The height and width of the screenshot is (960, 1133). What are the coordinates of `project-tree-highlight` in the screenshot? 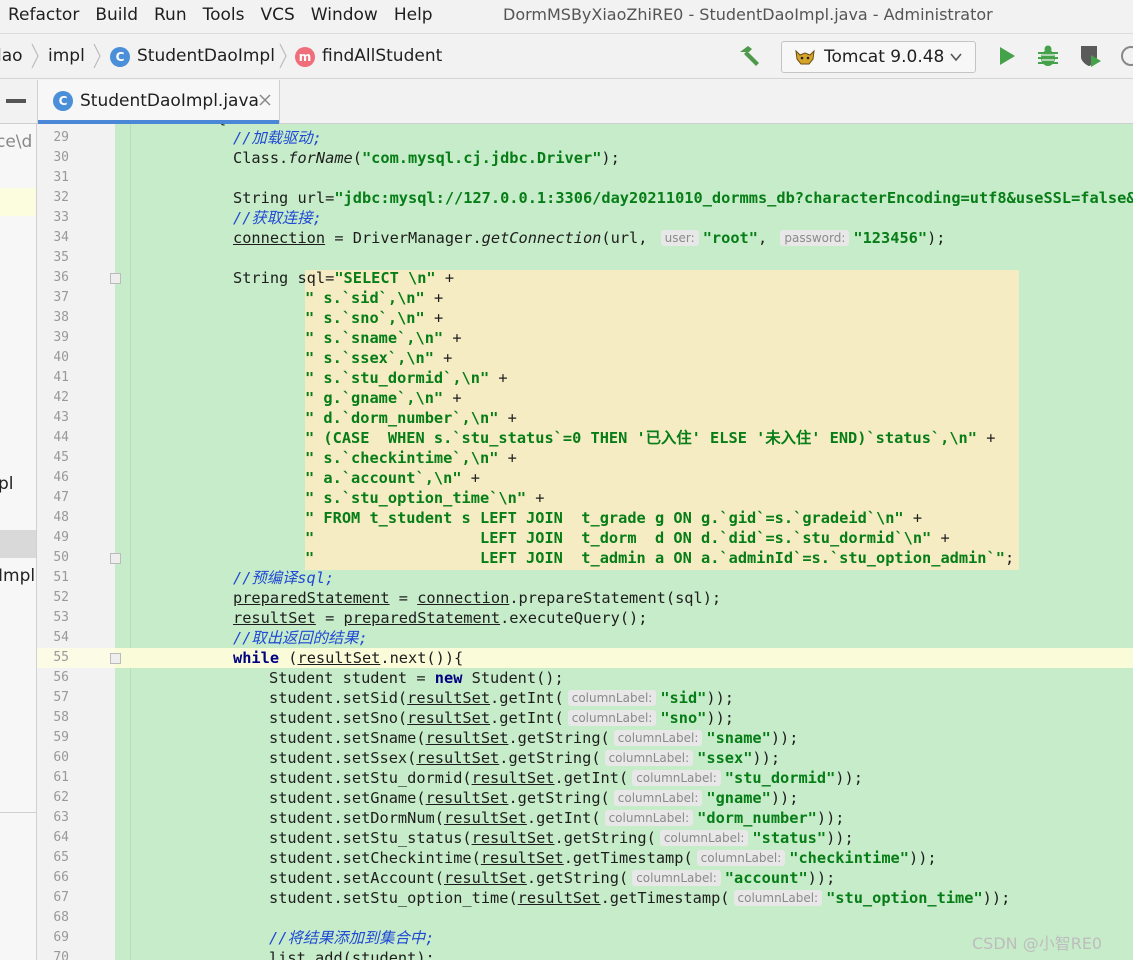 It's located at (18, 202).